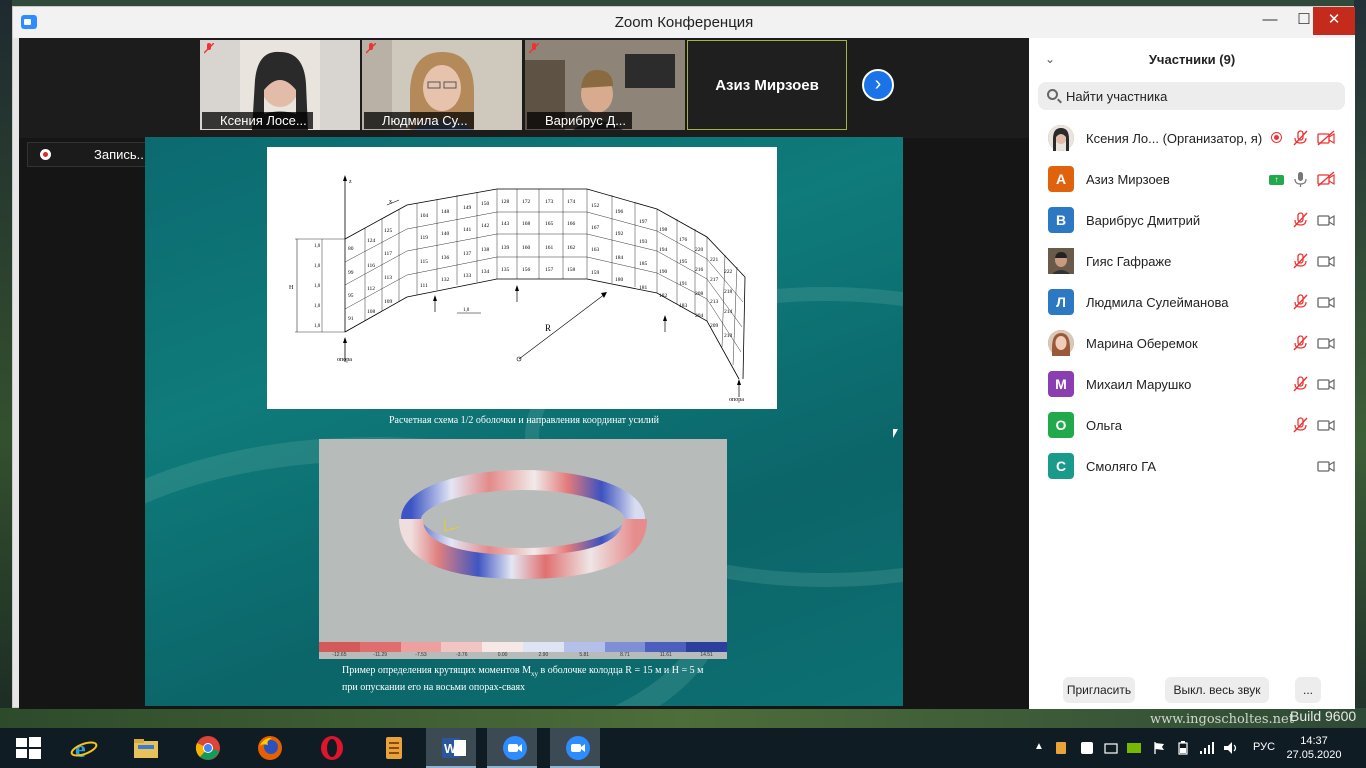  Describe the element at coordinates (584, 655) in the screenshot. I see `legend-tick-label: 5.81` at that location.